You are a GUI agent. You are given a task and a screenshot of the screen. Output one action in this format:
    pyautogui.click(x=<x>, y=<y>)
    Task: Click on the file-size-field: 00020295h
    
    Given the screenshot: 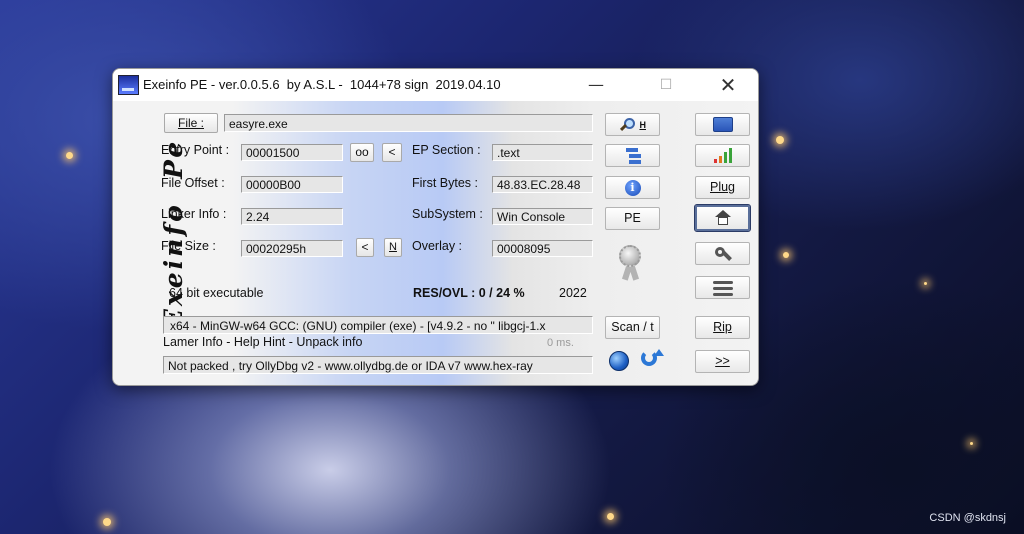 What is the action you would take?
    pyautogui.click(x=292, y=248)
    